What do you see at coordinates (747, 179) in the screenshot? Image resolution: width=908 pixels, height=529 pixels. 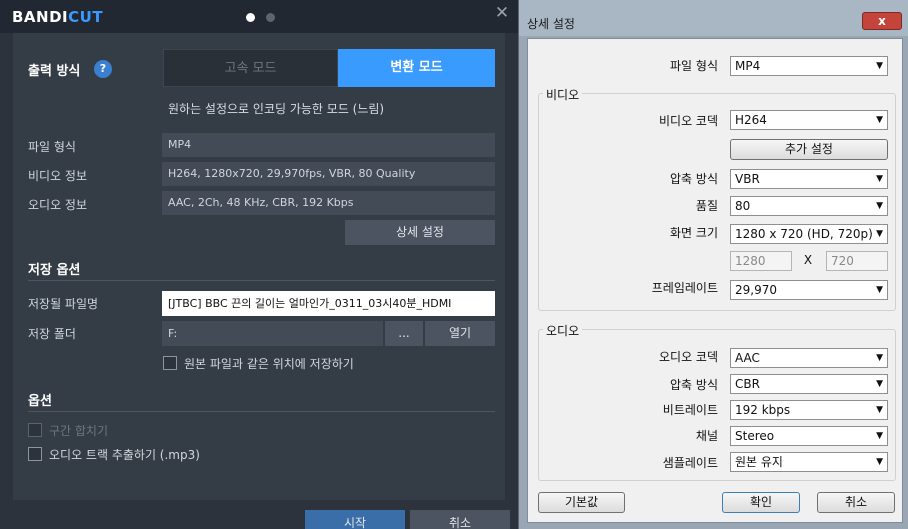 I see `compression-selected: VBR` at bounding box center [747, 179].